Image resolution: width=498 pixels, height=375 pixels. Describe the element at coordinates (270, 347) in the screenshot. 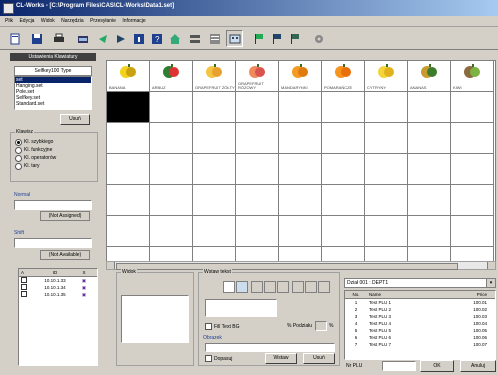

I see `image-path-input` at that location.